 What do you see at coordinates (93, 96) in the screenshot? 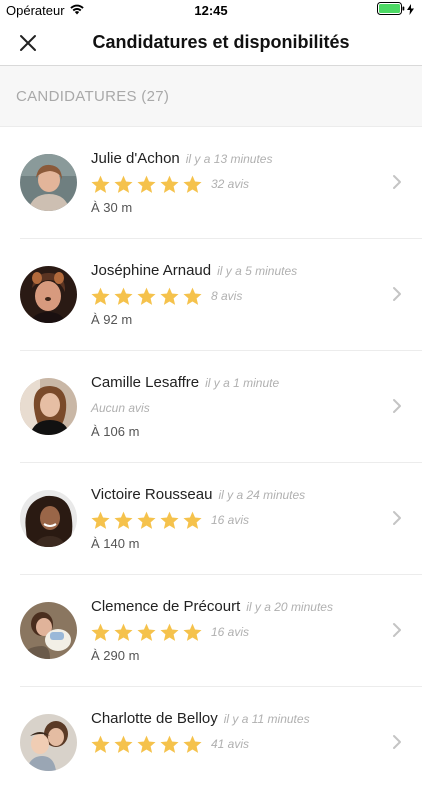
I see `section-title: CANDIDATURES (27)` at bounding box center [93, 96].